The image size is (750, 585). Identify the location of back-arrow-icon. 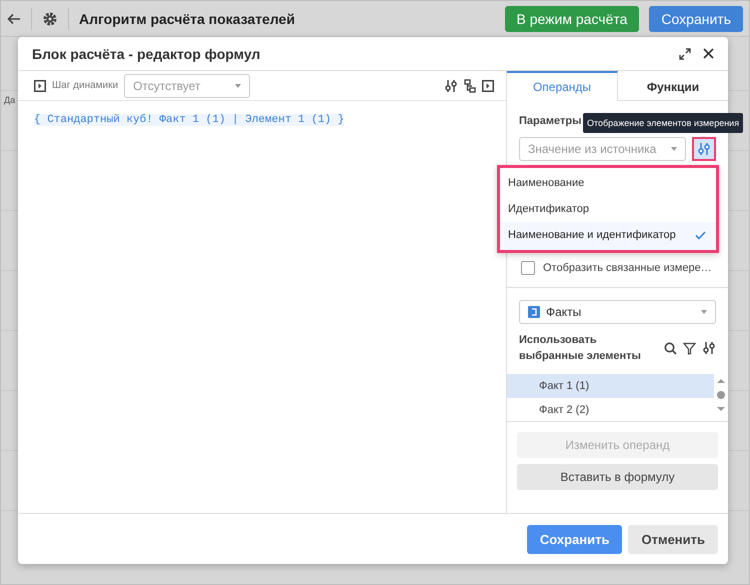
(14, 19).